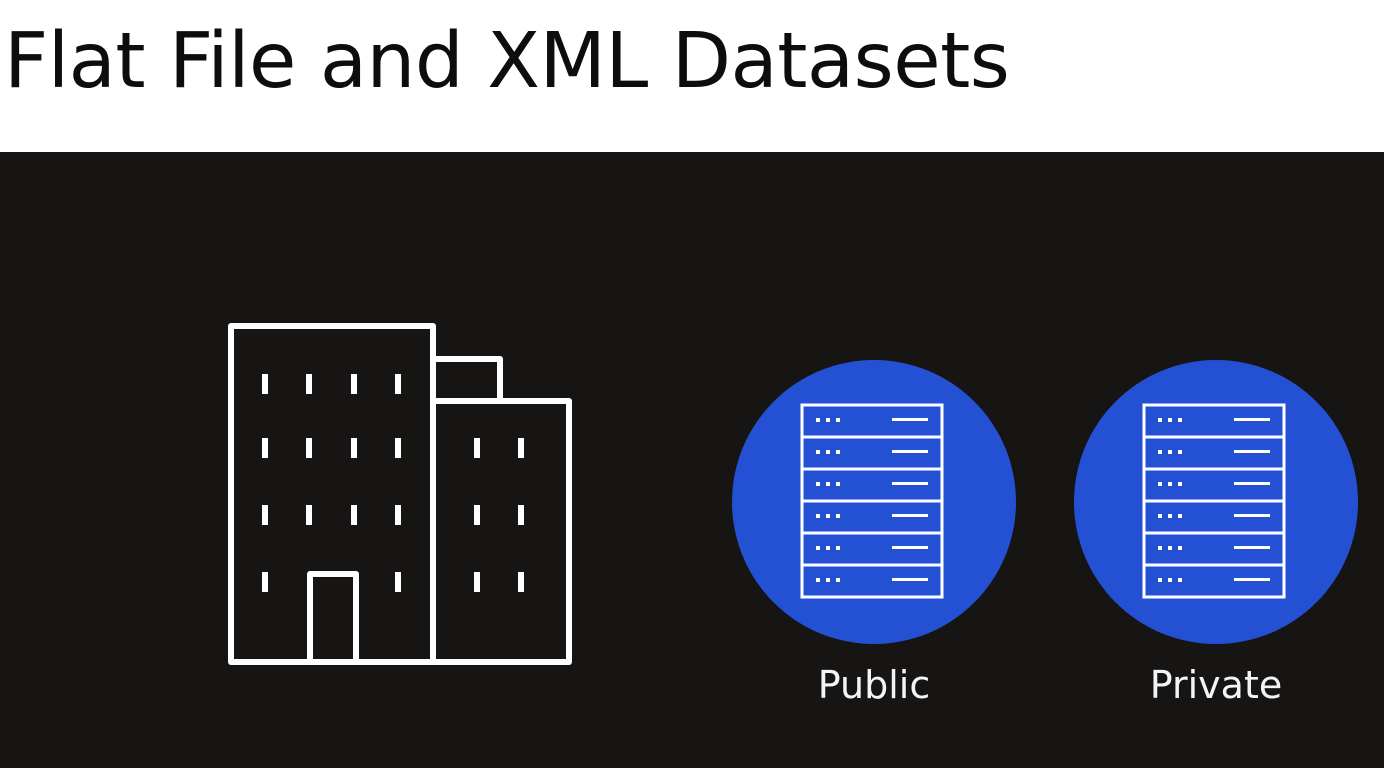 The width and height of the screenshot is (1384, 768). What do you see at coordinates (1216, 685) in the screenshot?
I see `dataset-label-private: Private` at bounding box center [1216, 685].